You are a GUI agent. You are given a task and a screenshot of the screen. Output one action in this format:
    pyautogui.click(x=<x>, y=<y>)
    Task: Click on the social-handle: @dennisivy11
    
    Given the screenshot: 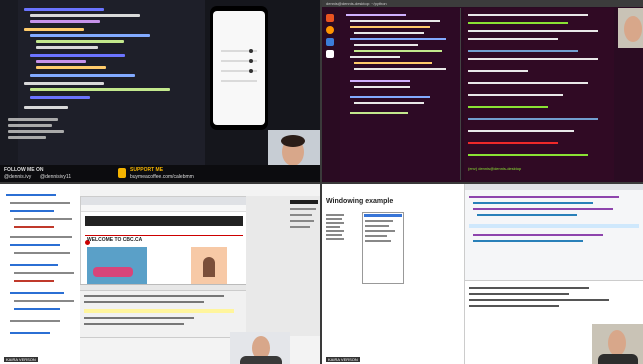 What is the action you would take?
    pyautogui.click(x=56, y=177)
    